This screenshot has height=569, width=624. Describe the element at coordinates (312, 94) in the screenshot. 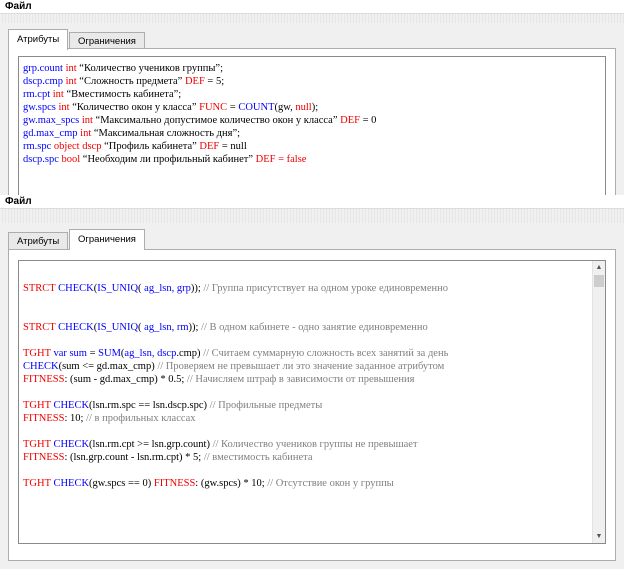

I see `code-line: rm.cpt int “Вместимость кабинета”;` at that location.